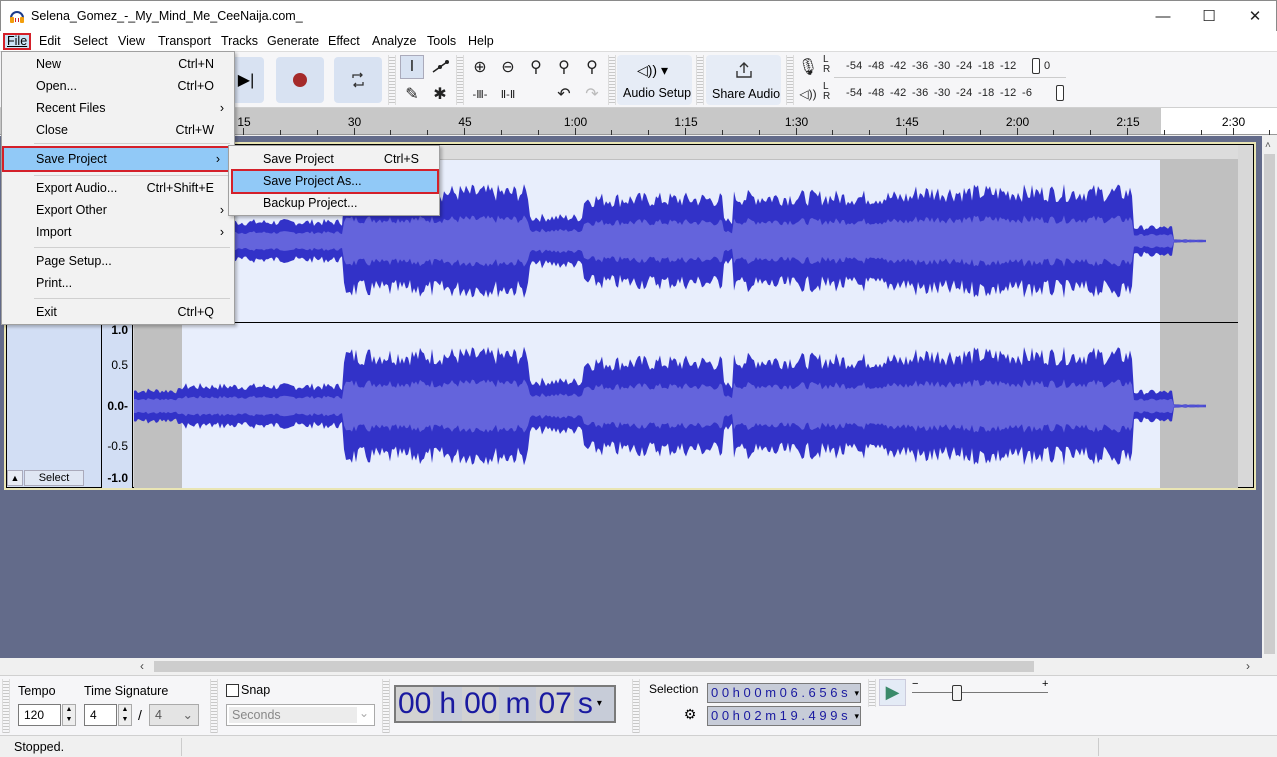 The image size is (1277, 757). Describe the element at coordinates (412, 94) in the screenshot. I see `draw-tool: ✎` at that location.